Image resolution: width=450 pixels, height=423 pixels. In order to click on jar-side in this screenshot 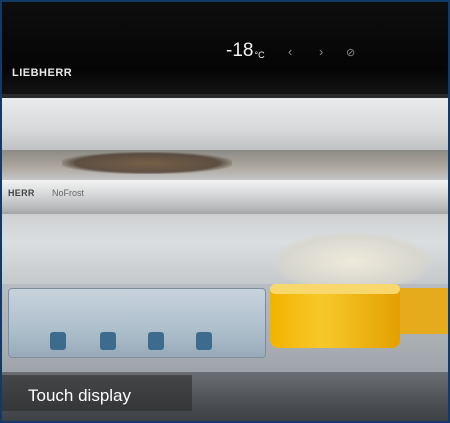, I will do `click(424, 311)`.